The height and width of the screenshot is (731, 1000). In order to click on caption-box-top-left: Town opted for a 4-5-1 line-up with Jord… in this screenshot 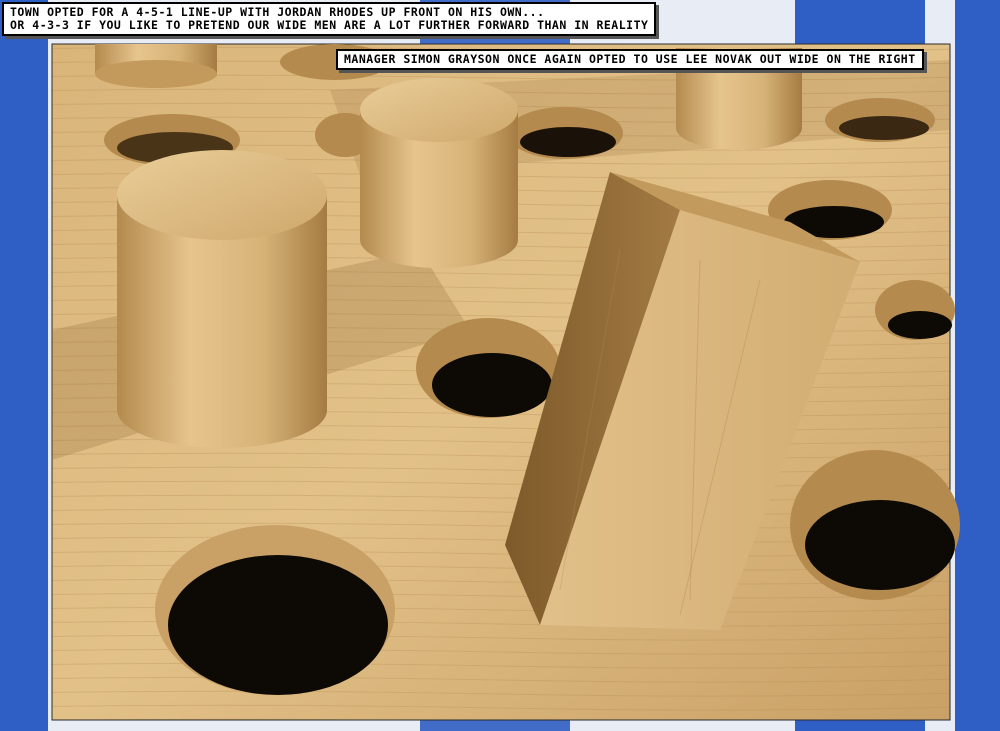, I will do `click(329, 19)`.